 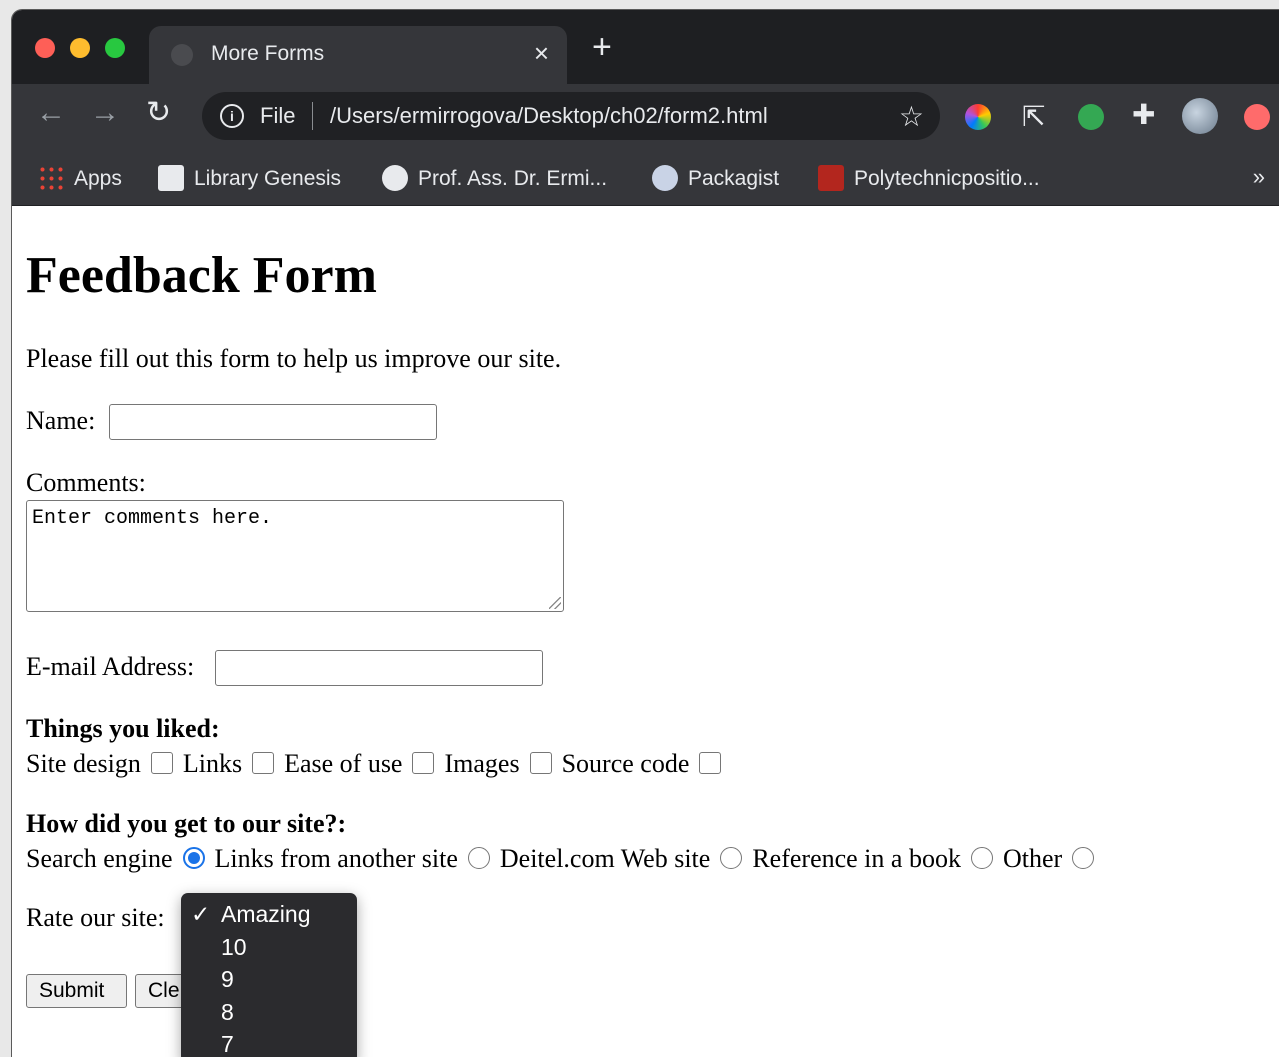 What do you see at coordinates (105, 113) in the screenshot?
I see `forward-arrow-icon: →` at bounding box center [105, 113].